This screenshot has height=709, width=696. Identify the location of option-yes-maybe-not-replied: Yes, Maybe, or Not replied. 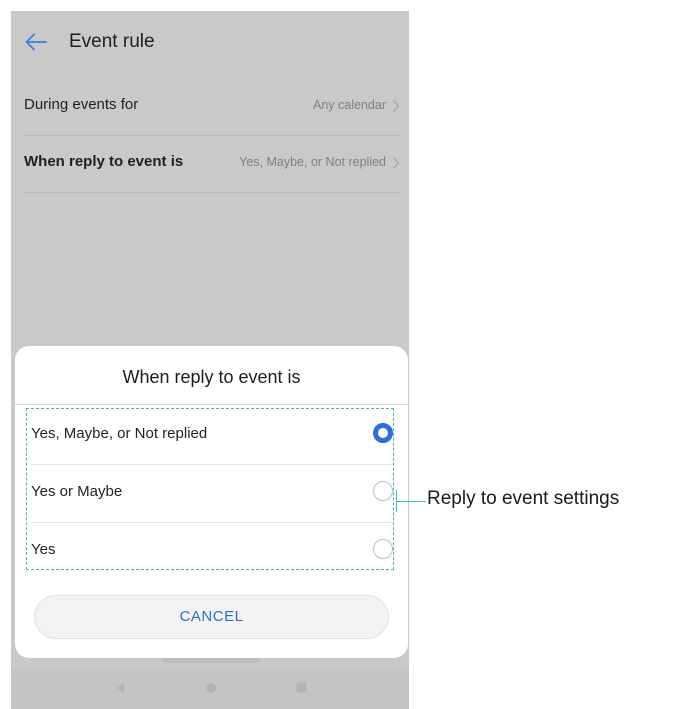
(214, 435).